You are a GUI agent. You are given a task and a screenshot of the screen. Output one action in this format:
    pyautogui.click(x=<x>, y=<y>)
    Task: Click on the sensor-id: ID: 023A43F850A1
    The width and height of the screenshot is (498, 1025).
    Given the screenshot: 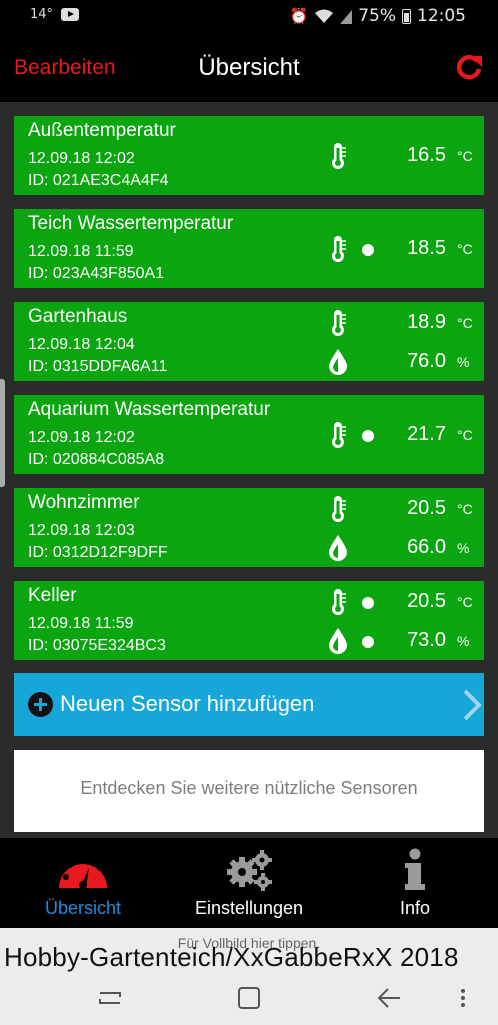 What is the action you would take?
    pyautogui.click(x=96, y=273)
    